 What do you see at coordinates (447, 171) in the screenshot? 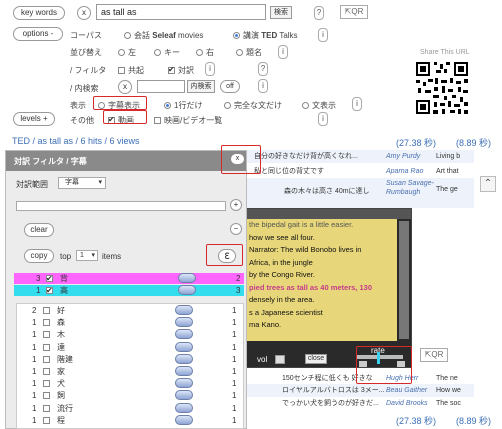
I see `result-title: Art that` at bounding box center [447, 171].